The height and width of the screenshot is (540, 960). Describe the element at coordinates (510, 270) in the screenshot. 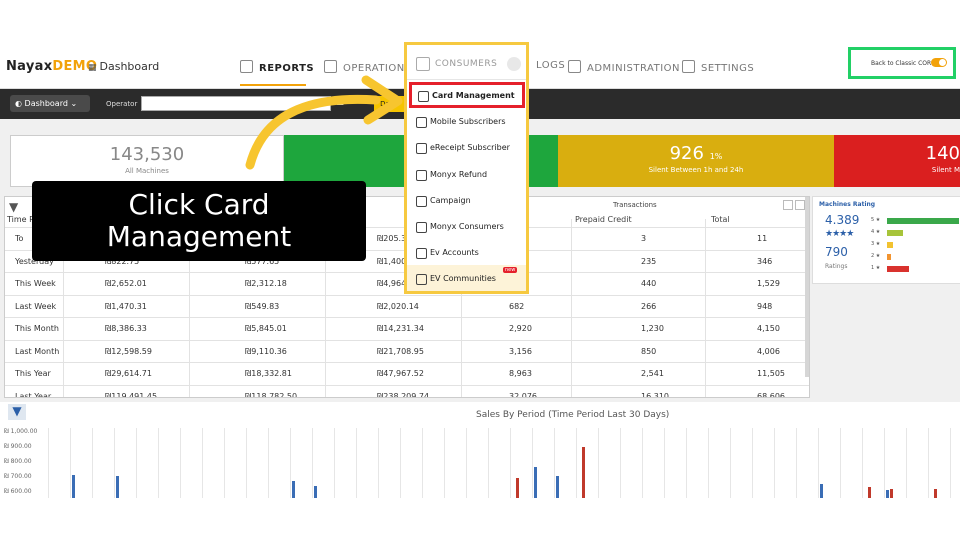

I see `new-badge: new` at that location.